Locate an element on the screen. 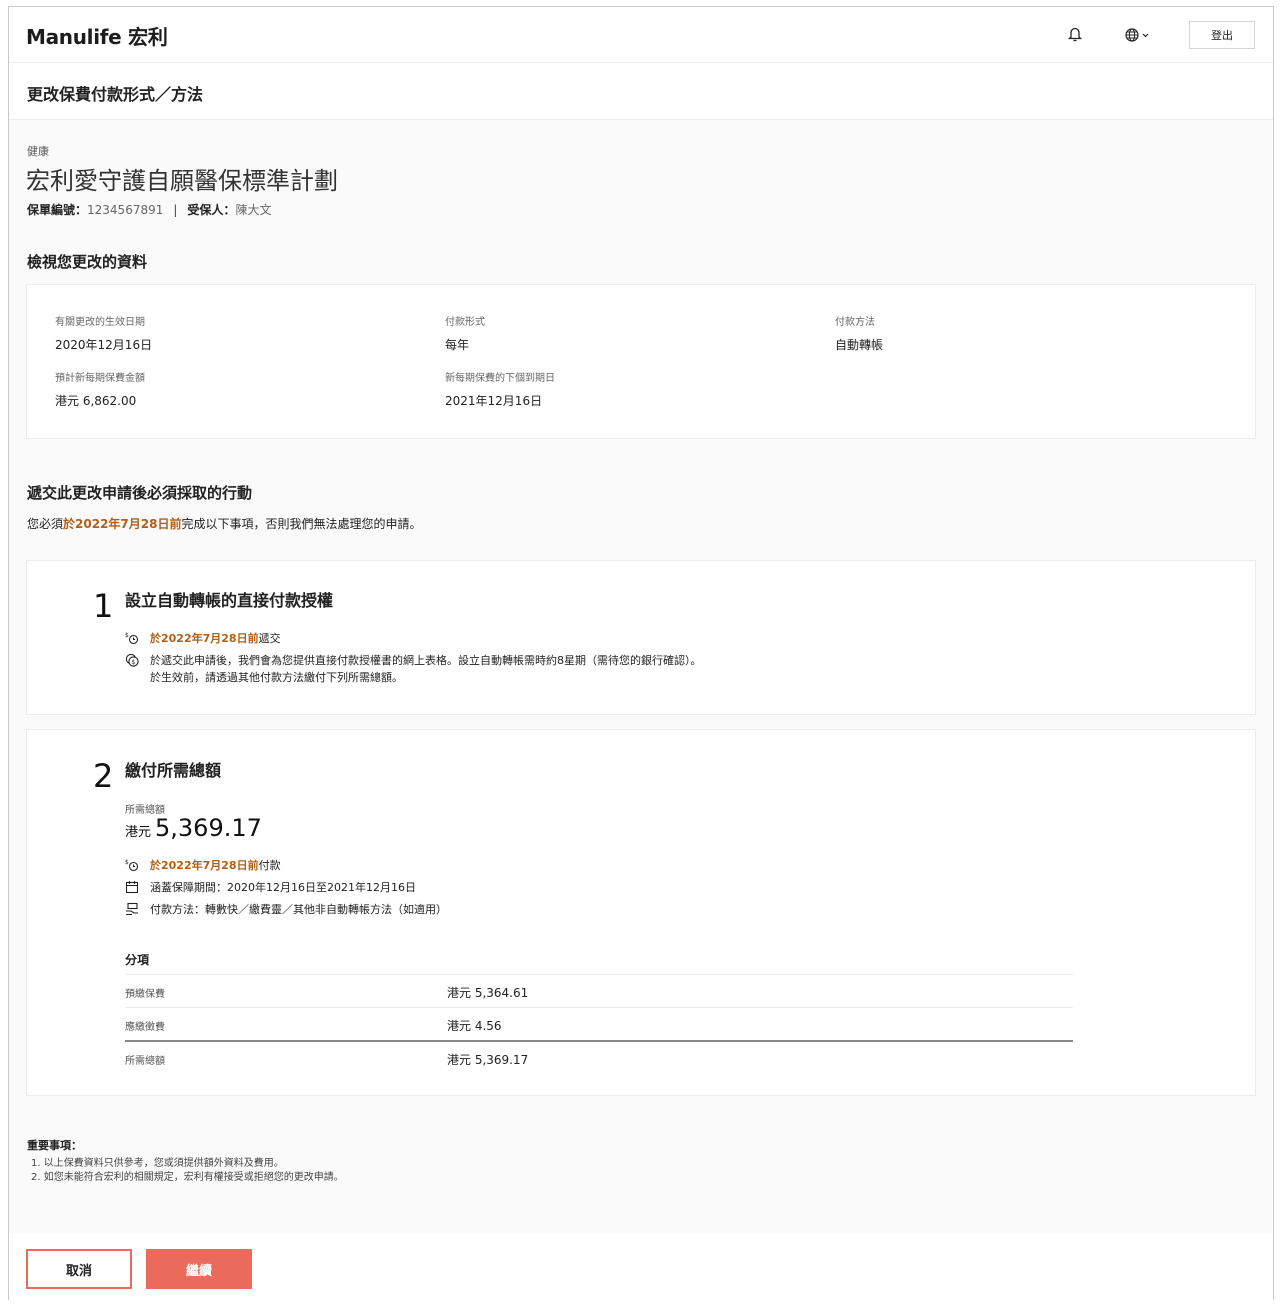  coverage-period: 涵蓋保障期間：2020年12月16日至2021年12月16日 is located at coordinates (283, 887).